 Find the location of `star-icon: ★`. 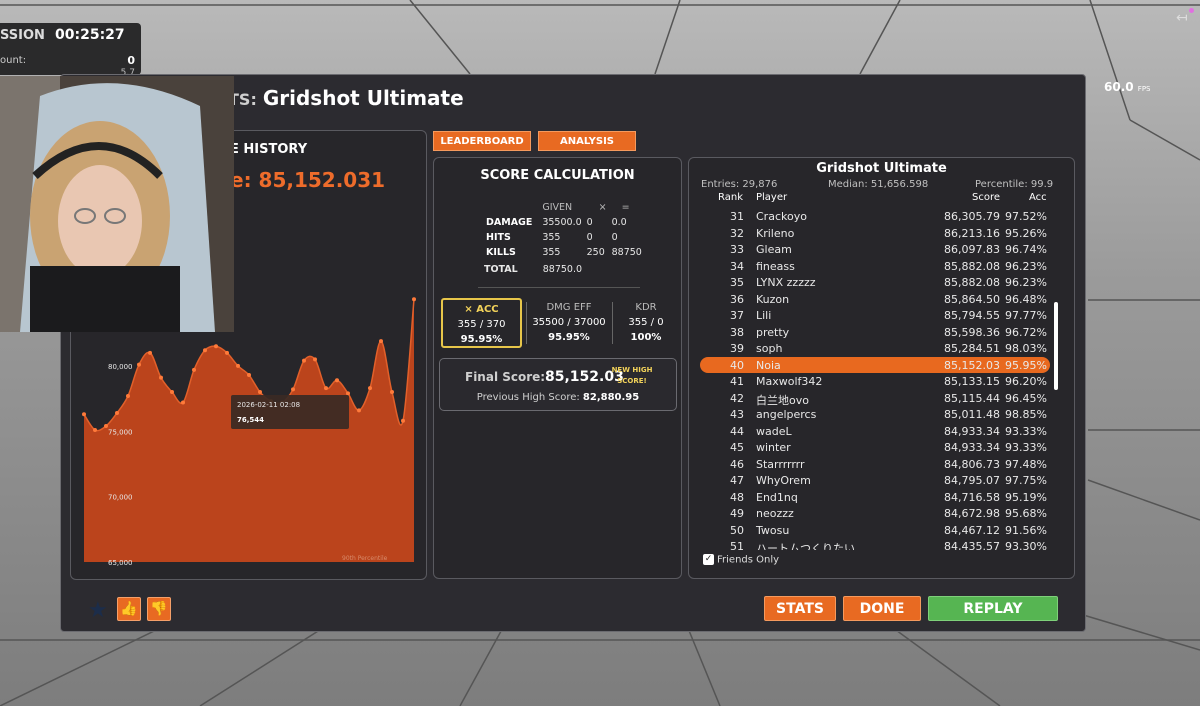

star-icon: ★ is located at coordinates (98, 610).